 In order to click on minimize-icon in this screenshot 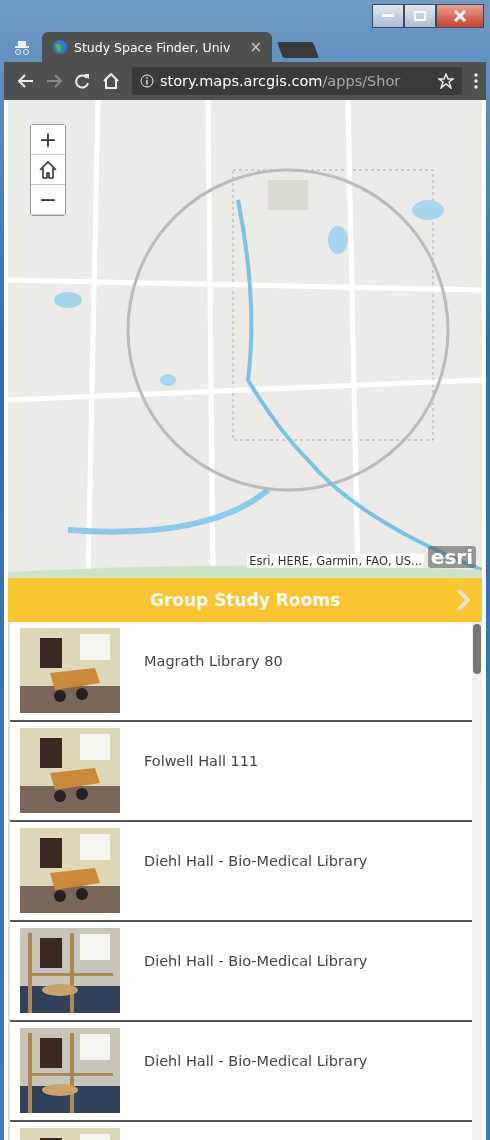, I will do `click(388, 16)`.